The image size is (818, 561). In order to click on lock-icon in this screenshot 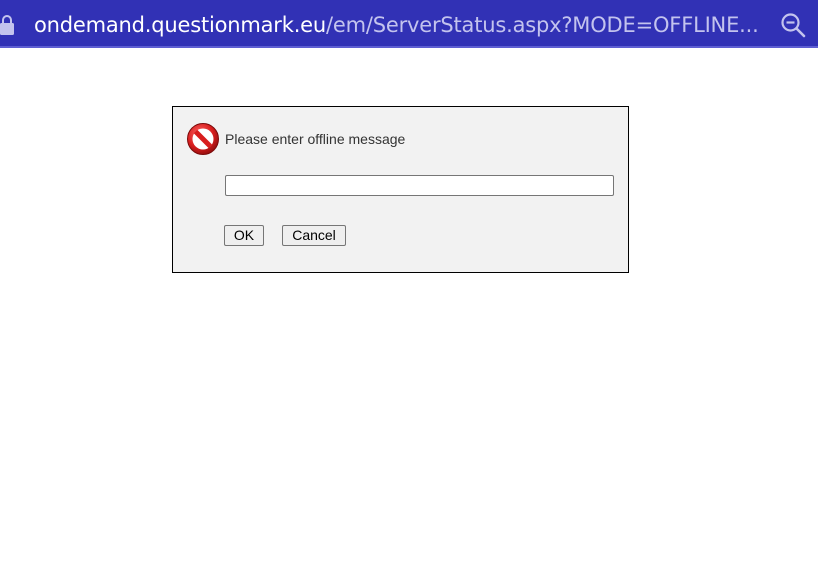, I will do `click(7, 25)`.